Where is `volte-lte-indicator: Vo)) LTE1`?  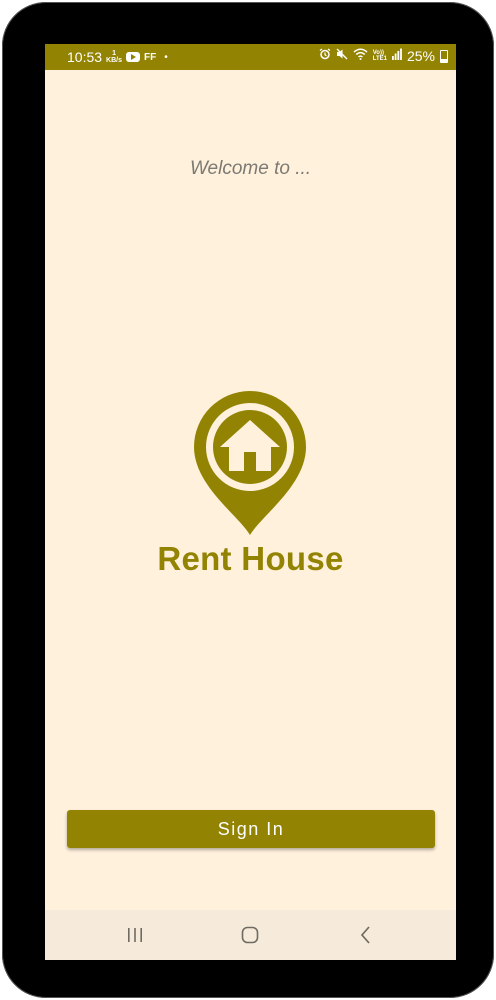
volte-lte-indicator: Vo)) LTE1 is located at coordinates (380, 56).